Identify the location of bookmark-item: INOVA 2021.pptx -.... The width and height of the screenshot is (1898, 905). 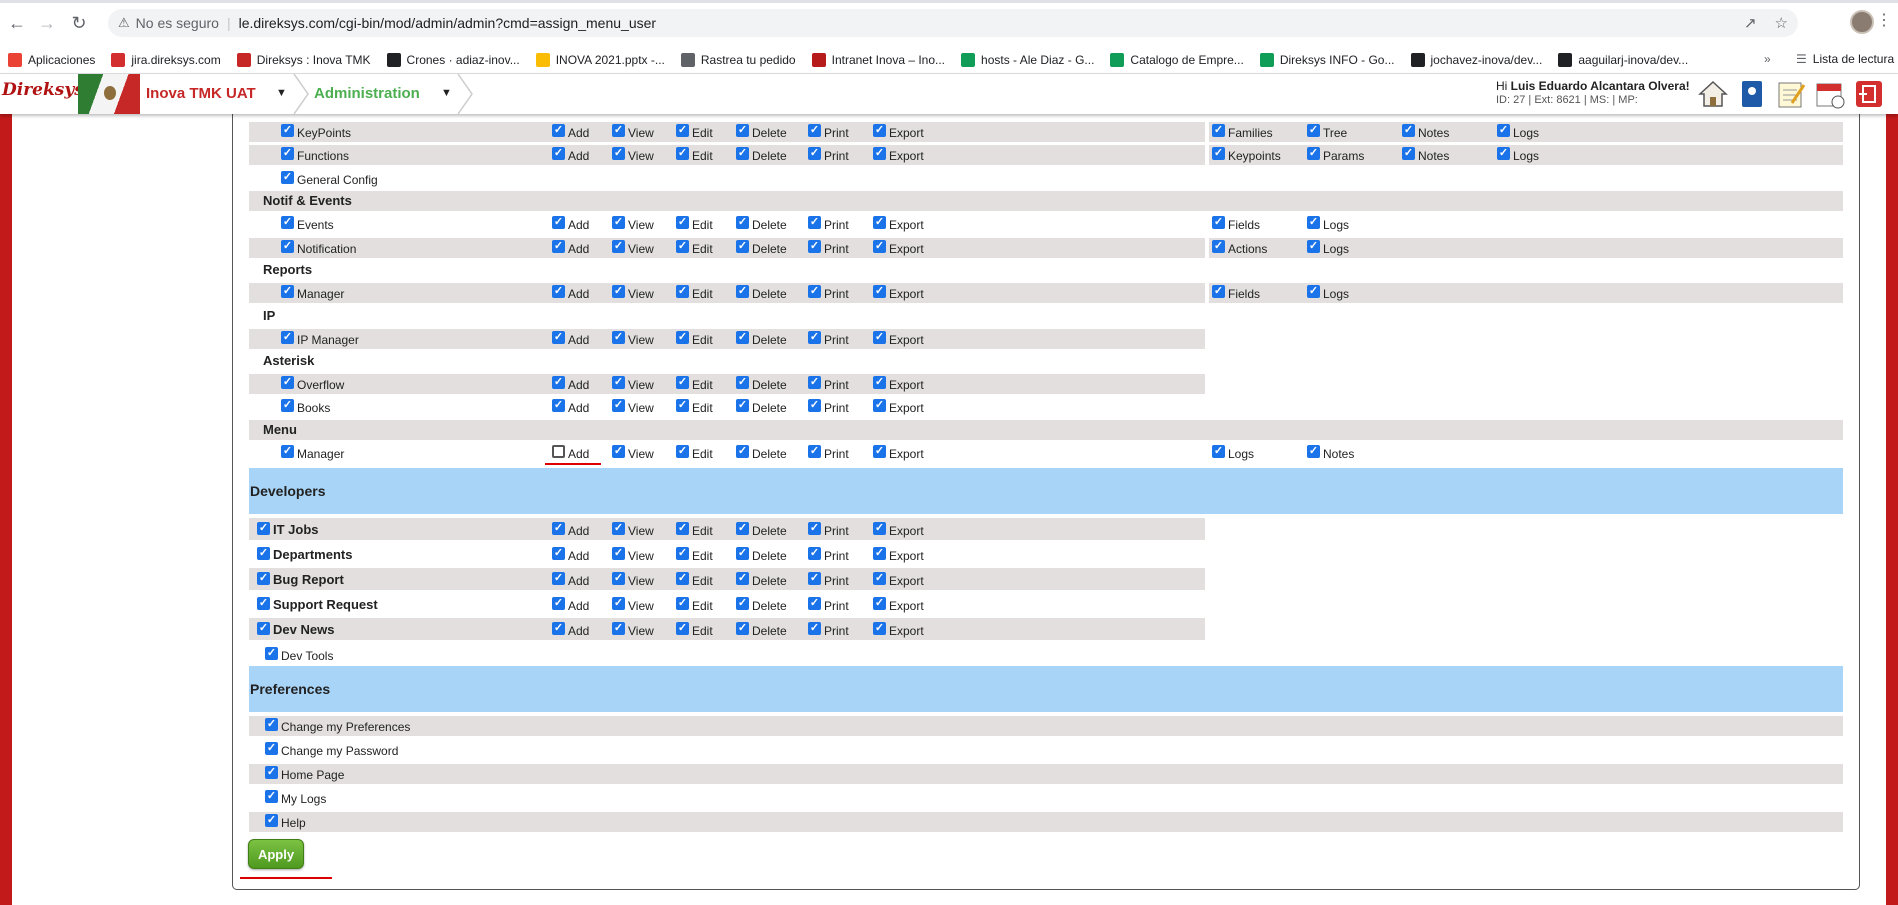
(600, 59).